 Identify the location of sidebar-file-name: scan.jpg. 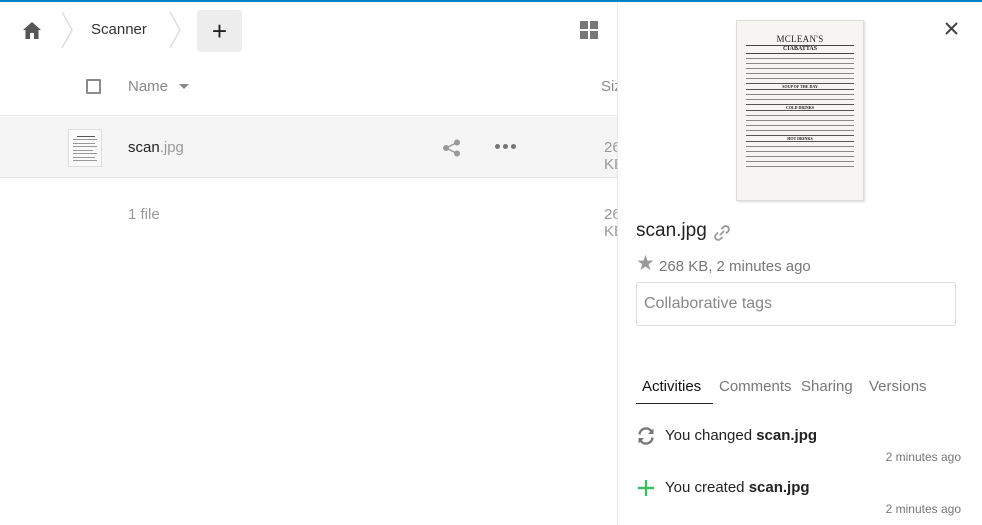
(671, 230).